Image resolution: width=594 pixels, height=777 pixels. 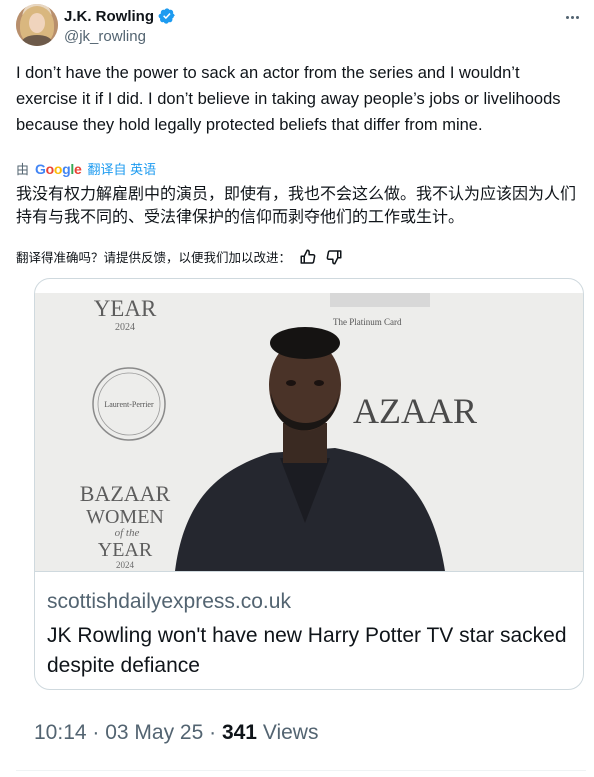 I want to click on translation-attribution: 由 Google 翻译自 英语, so click(x=86, y=168).